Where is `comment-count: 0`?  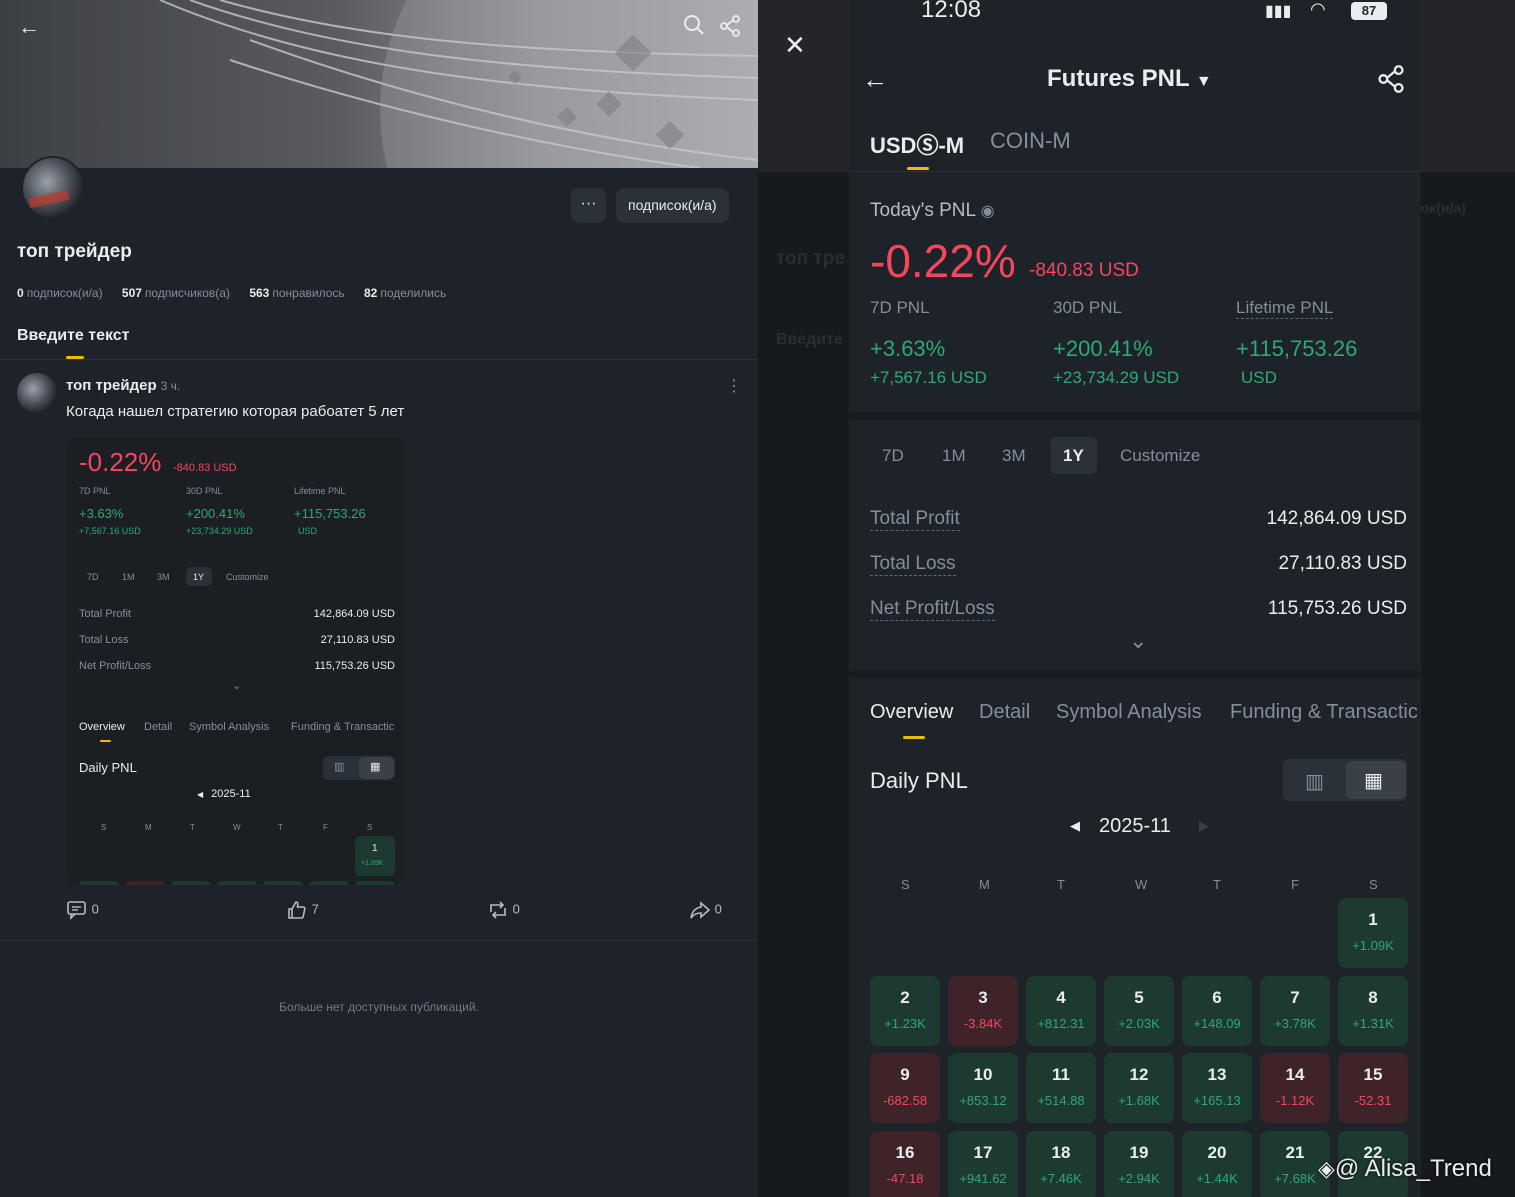
comment-count: 0 is located at coordinates (95, 909).